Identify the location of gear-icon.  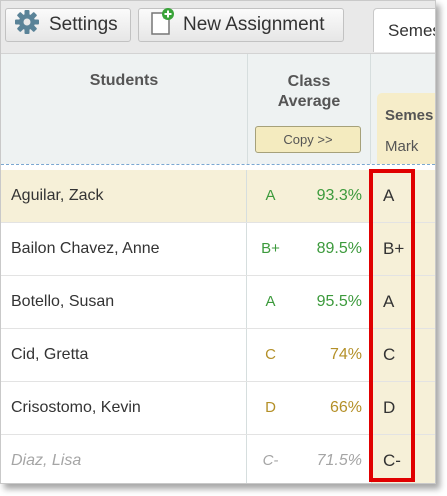
(27, 25).